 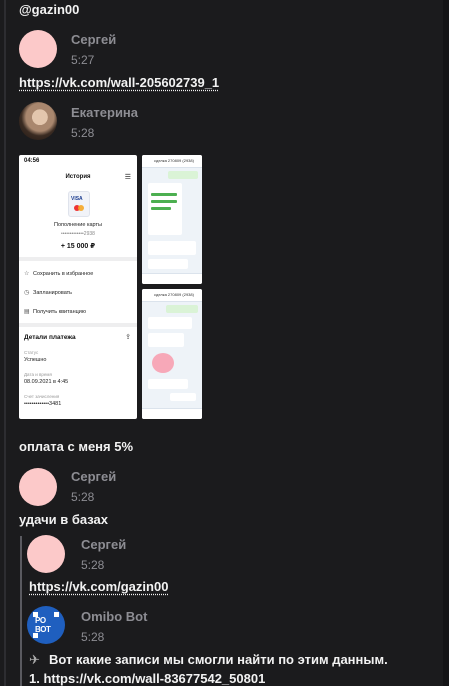 I want to click on card-icon: VISA, so click(x=79, y=204).